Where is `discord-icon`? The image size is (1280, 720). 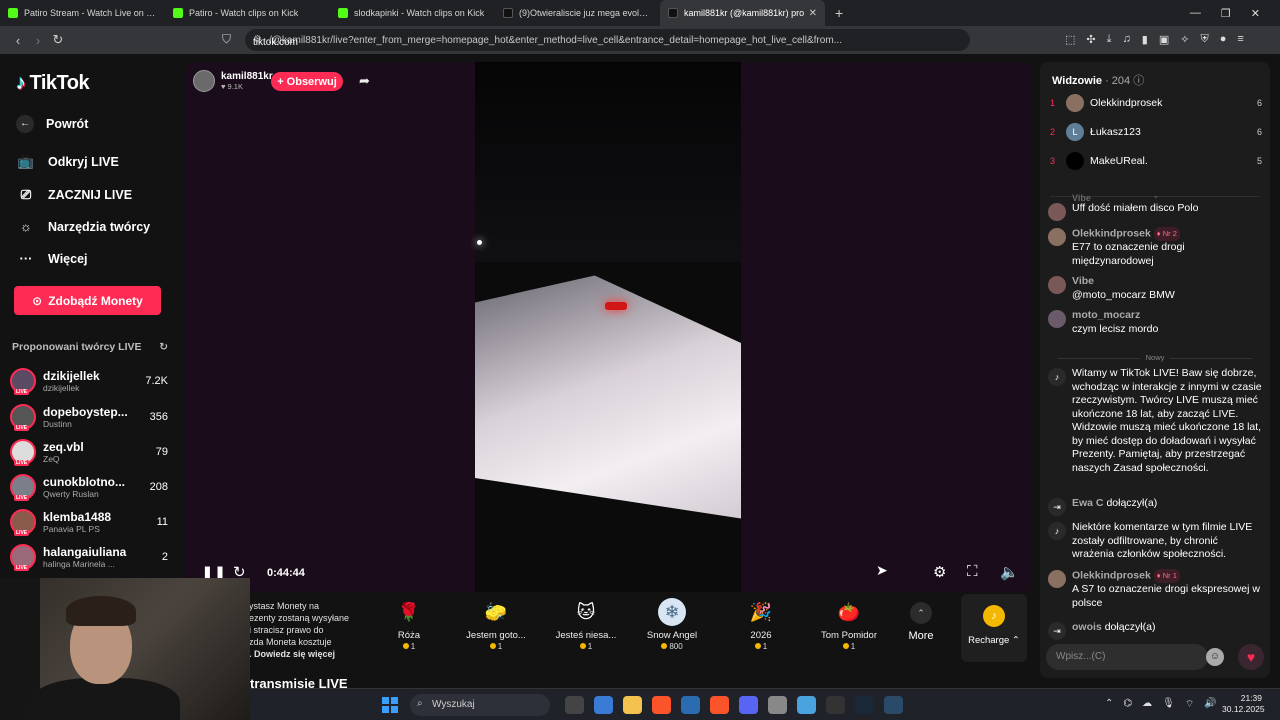 discord-icon is located at coordinates (748, 705).